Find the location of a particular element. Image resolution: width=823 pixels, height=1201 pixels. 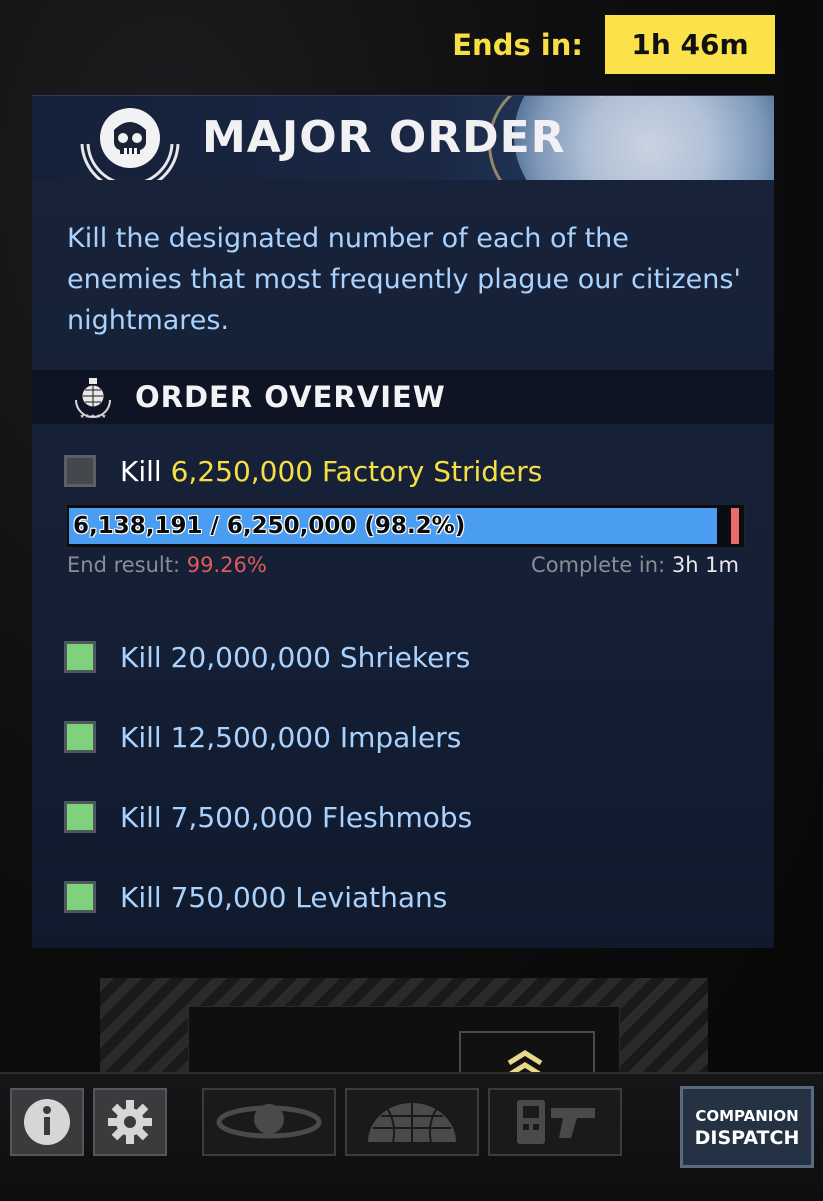

companion-label: COMPANION is located at coordinates (747, 1116).